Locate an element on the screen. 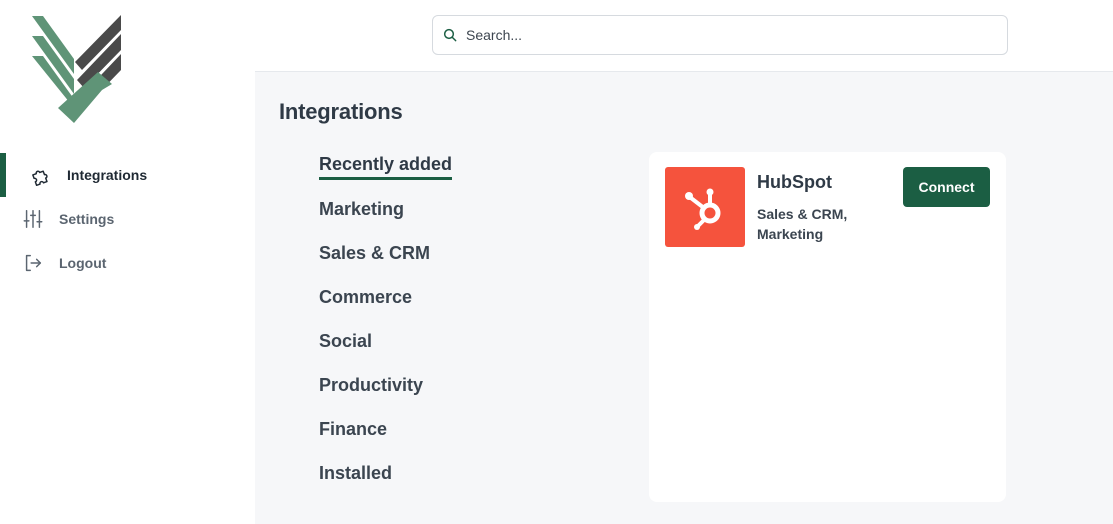 The image size is (1113, 524). category-productivity: Productivity is located at coordinates (371, 385).